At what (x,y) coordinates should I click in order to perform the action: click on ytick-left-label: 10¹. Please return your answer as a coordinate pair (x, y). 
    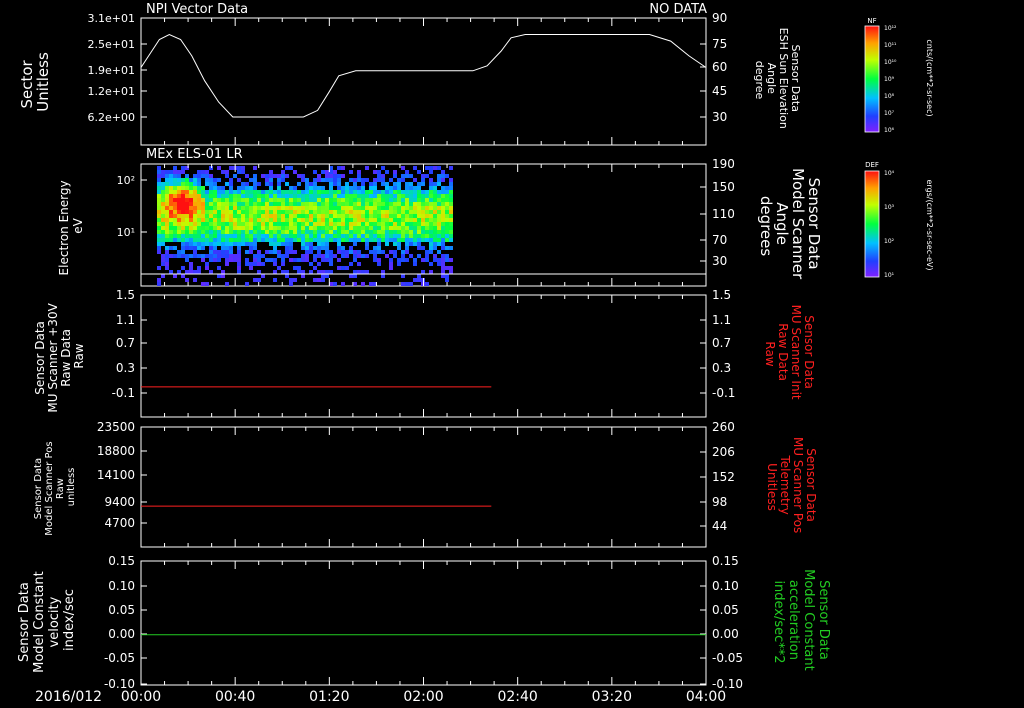
    Looking at the image, I should click on (126, 232).